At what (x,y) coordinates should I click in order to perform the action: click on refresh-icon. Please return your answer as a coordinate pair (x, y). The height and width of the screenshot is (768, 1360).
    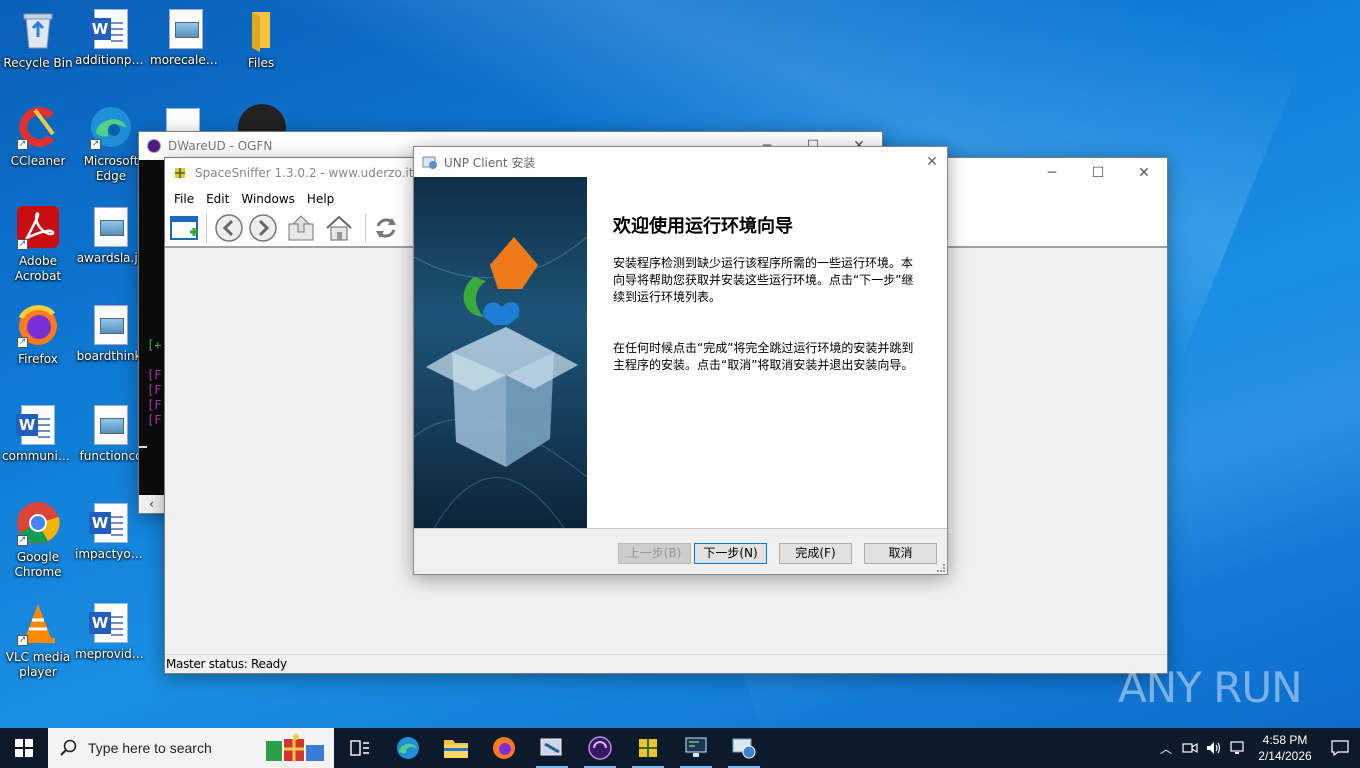
    Looking at the image, I should click on (387, 228).